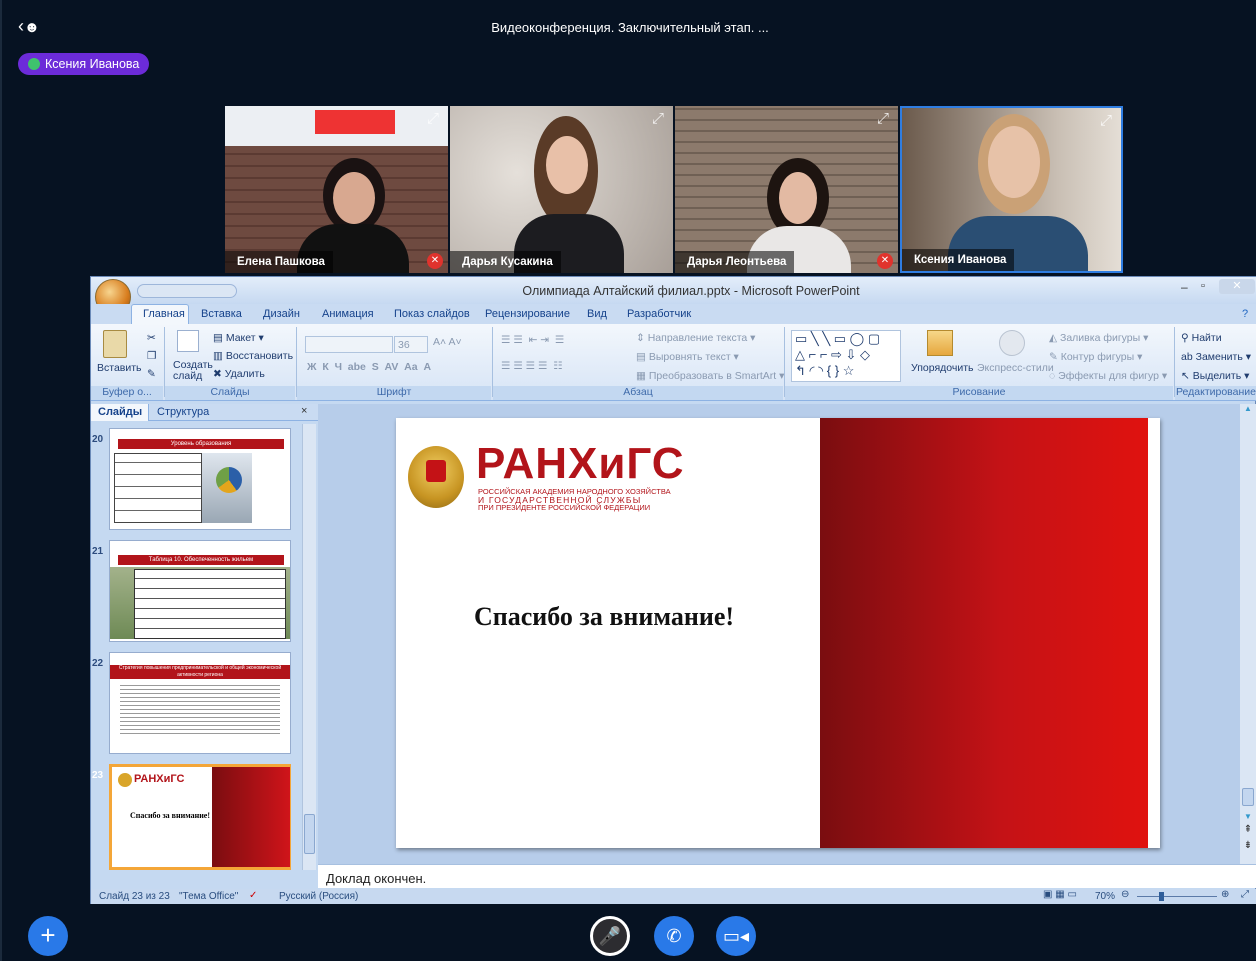  Describe the element at coordinates (48, 936) in the screenshot. I see `add-button: +` at that location.